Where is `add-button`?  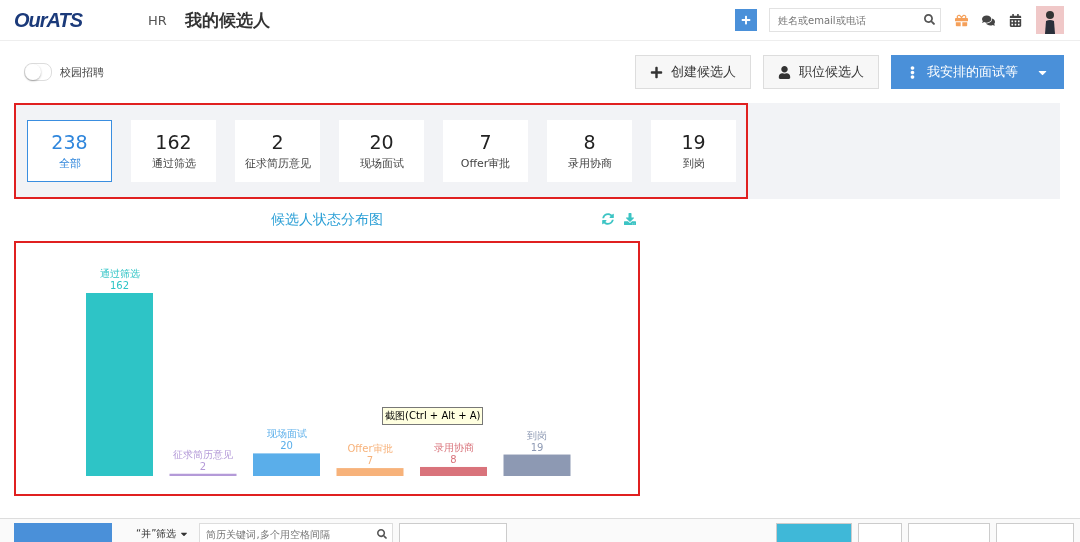
add-button is located at coordinates (746, 20).